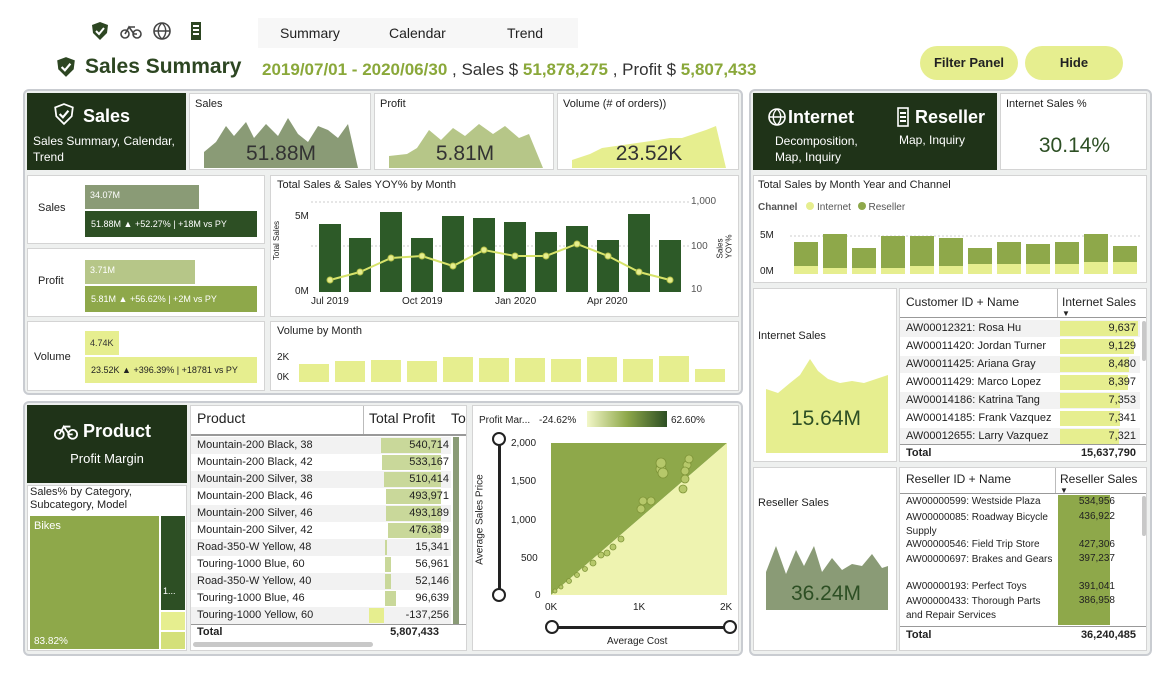 This screenshot has height=677, width=1176. What do you see at coordinates (94, 582) in the screenshot?
I see `treemap-bikes: Bikes 83.82%` at bounding box center [94, 582].